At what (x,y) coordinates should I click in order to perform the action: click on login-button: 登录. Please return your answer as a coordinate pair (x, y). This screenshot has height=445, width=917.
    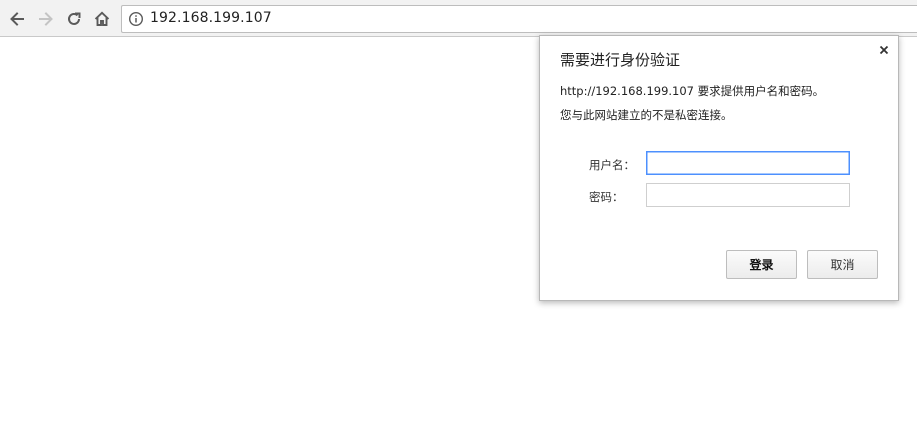
    Looking at the image, I should click on (761, 264).